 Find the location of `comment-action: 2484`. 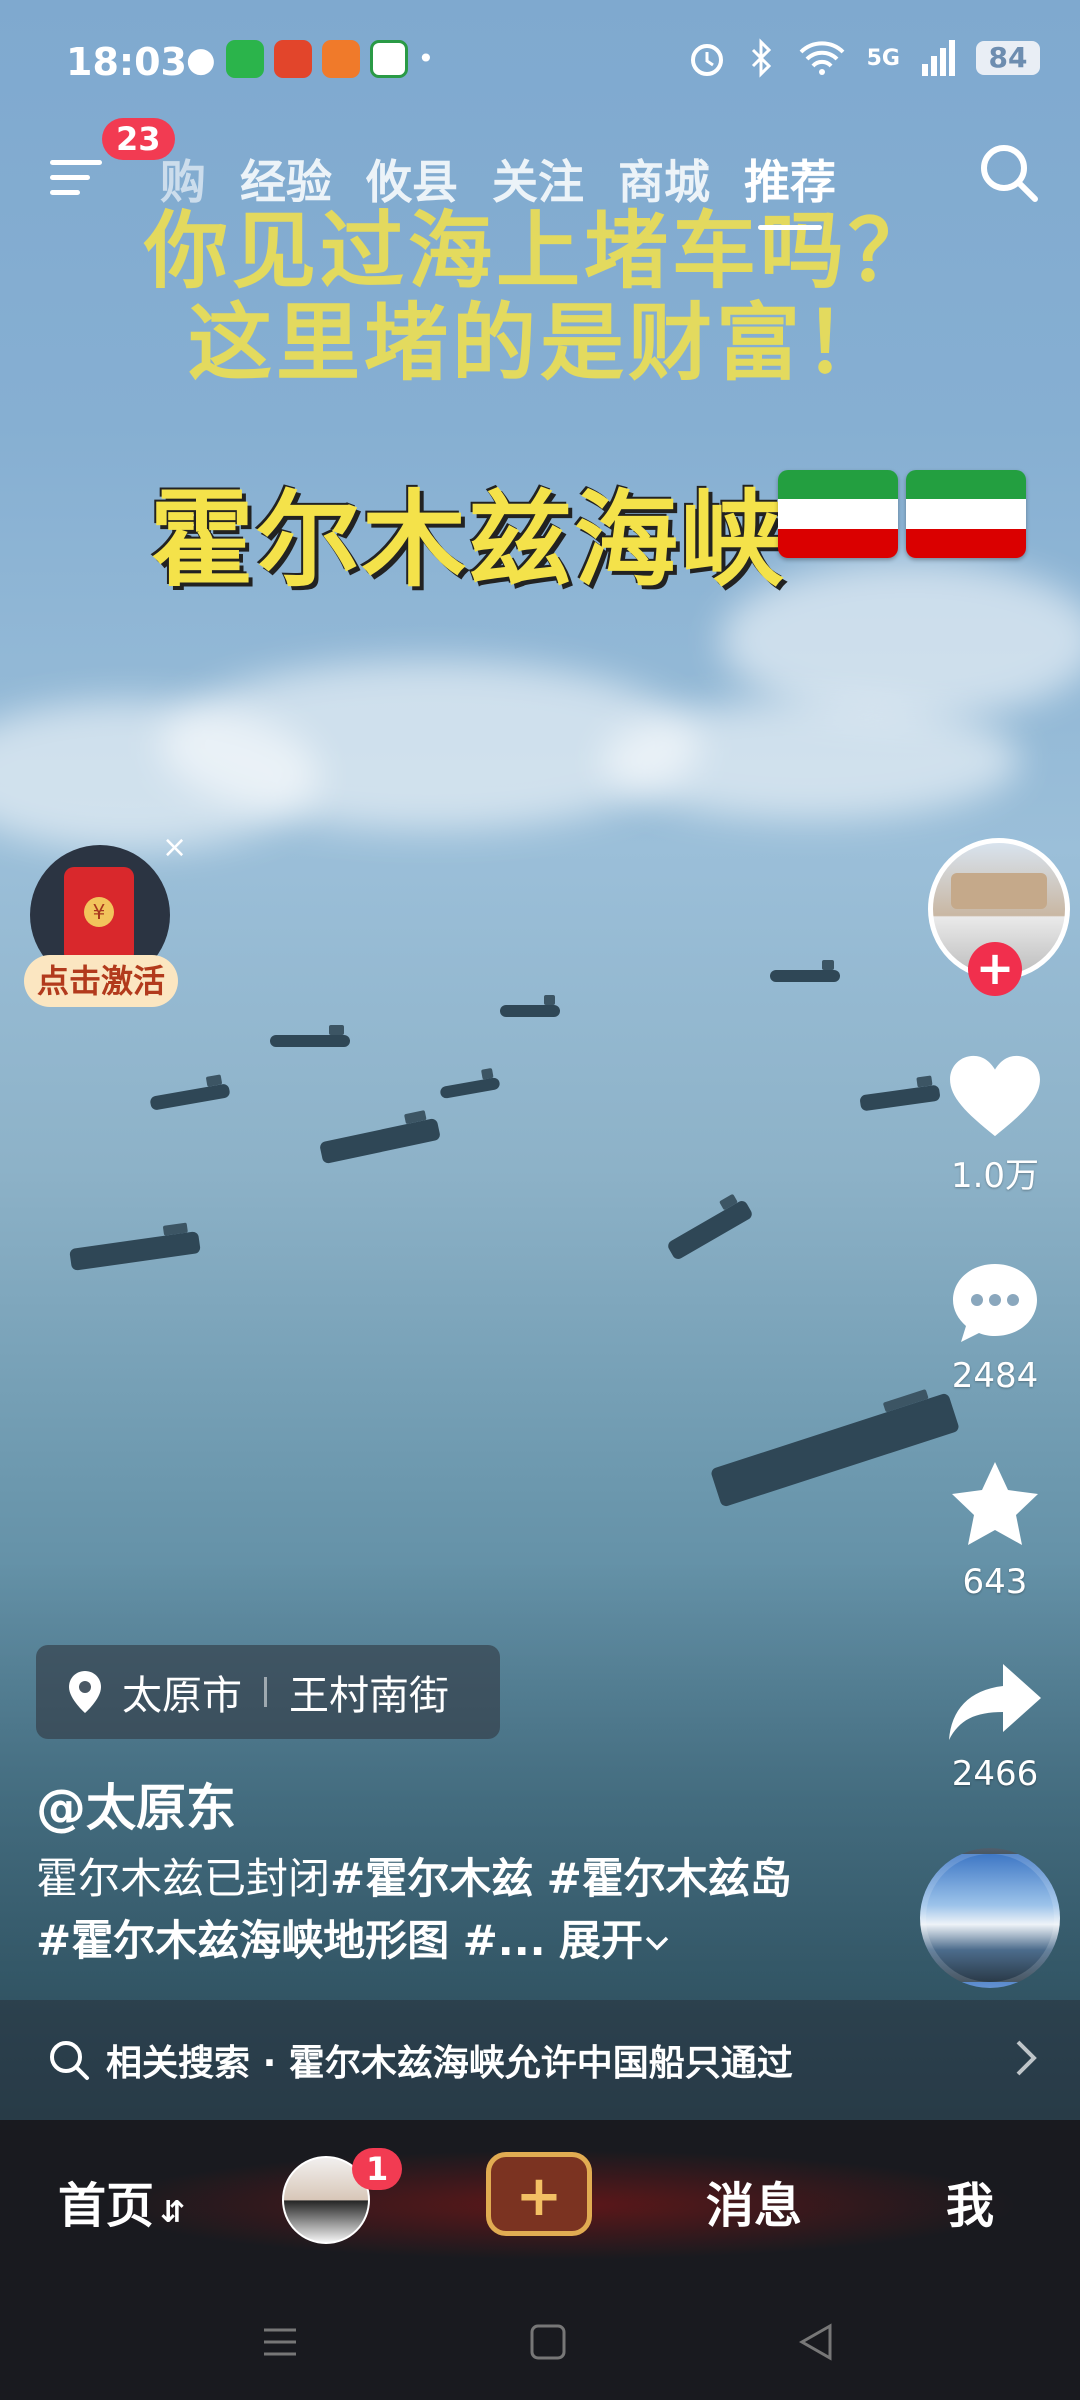

comment-action: 2484 is located at coordinates (995, 1327).